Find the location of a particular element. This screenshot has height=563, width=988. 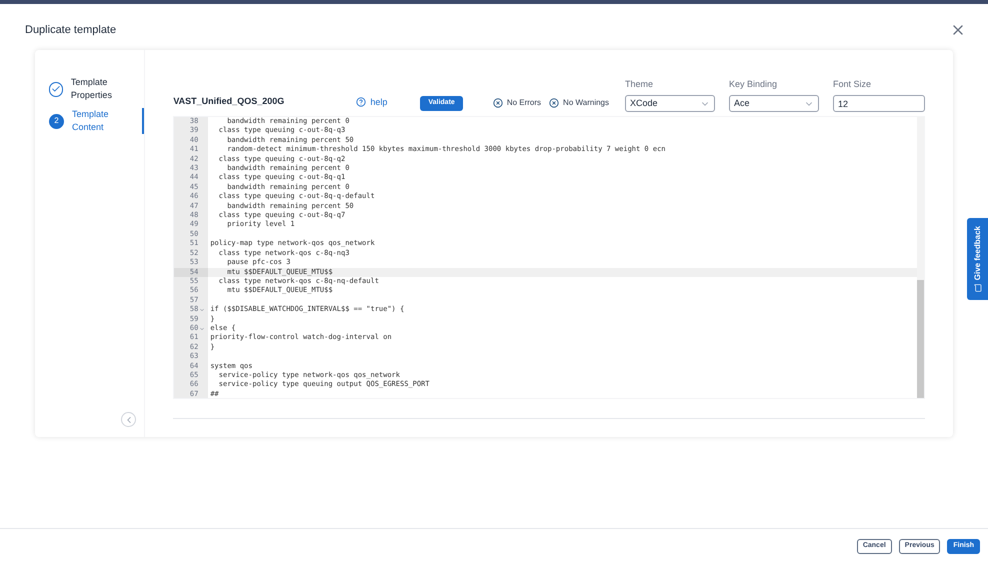

help-icon is located at coordinates (361, 102).